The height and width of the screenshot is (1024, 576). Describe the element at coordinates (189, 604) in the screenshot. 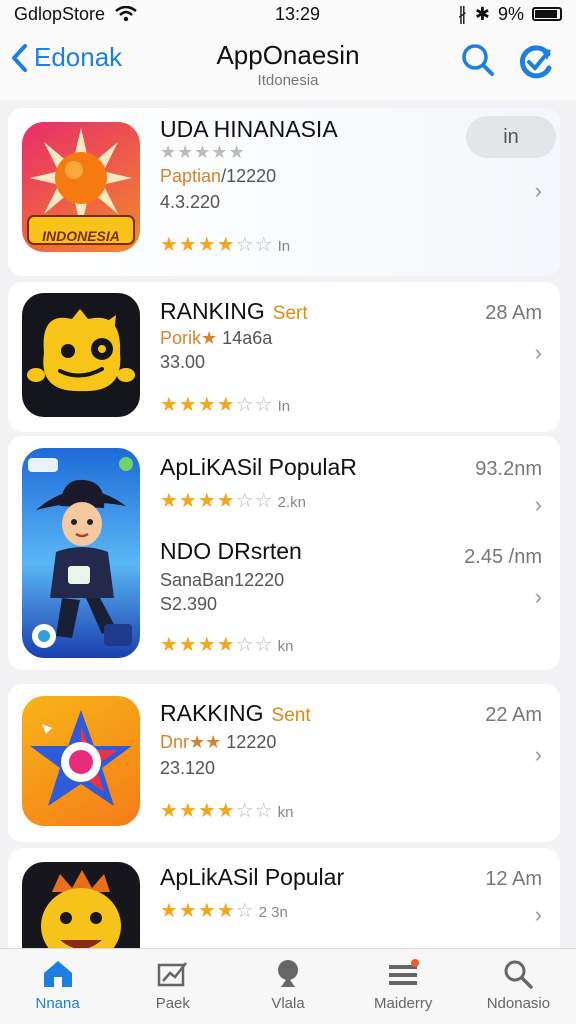

I see `app-meta-line-2: S2.390` at that location.